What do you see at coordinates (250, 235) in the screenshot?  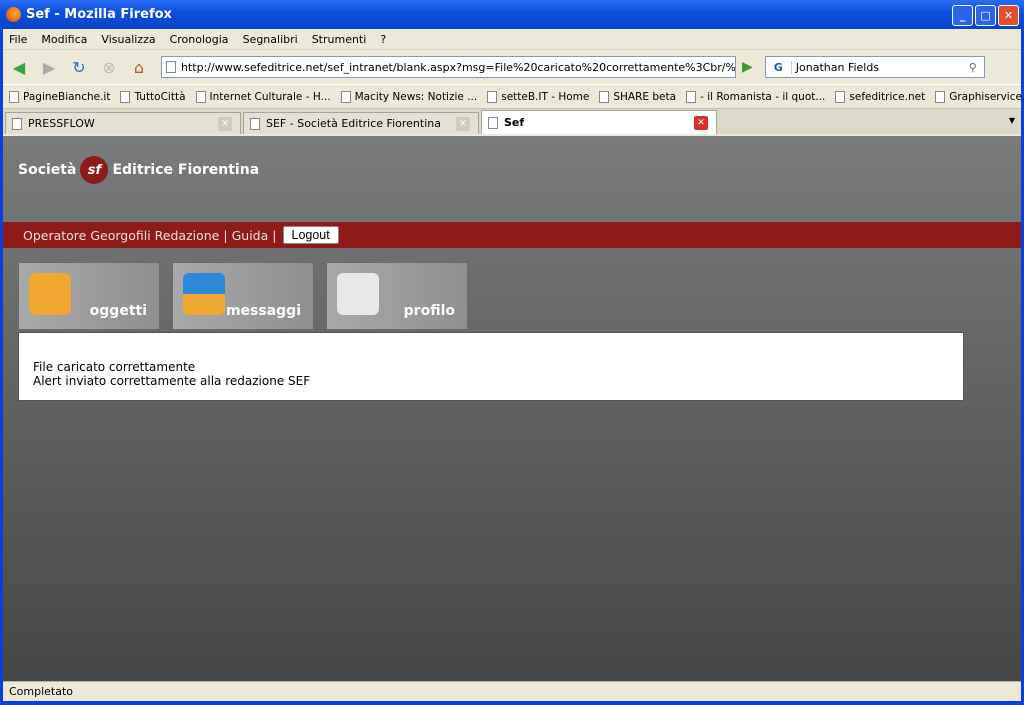 I see `guida-link: Guida` at bounding box center [250, 235].